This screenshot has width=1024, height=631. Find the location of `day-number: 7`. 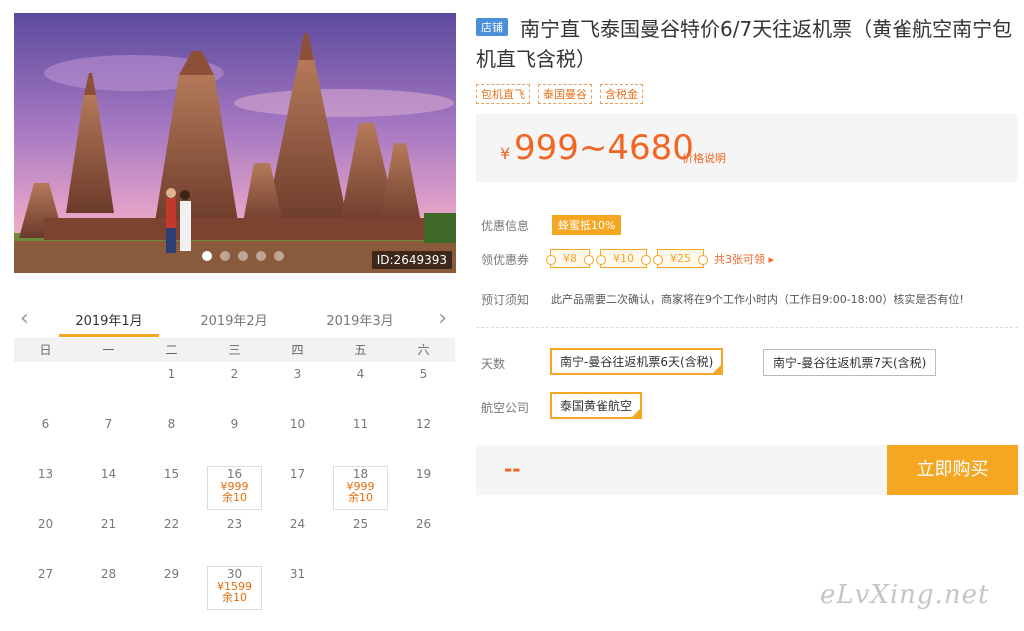

day-number: 7 is located at coordinates (108, 424).